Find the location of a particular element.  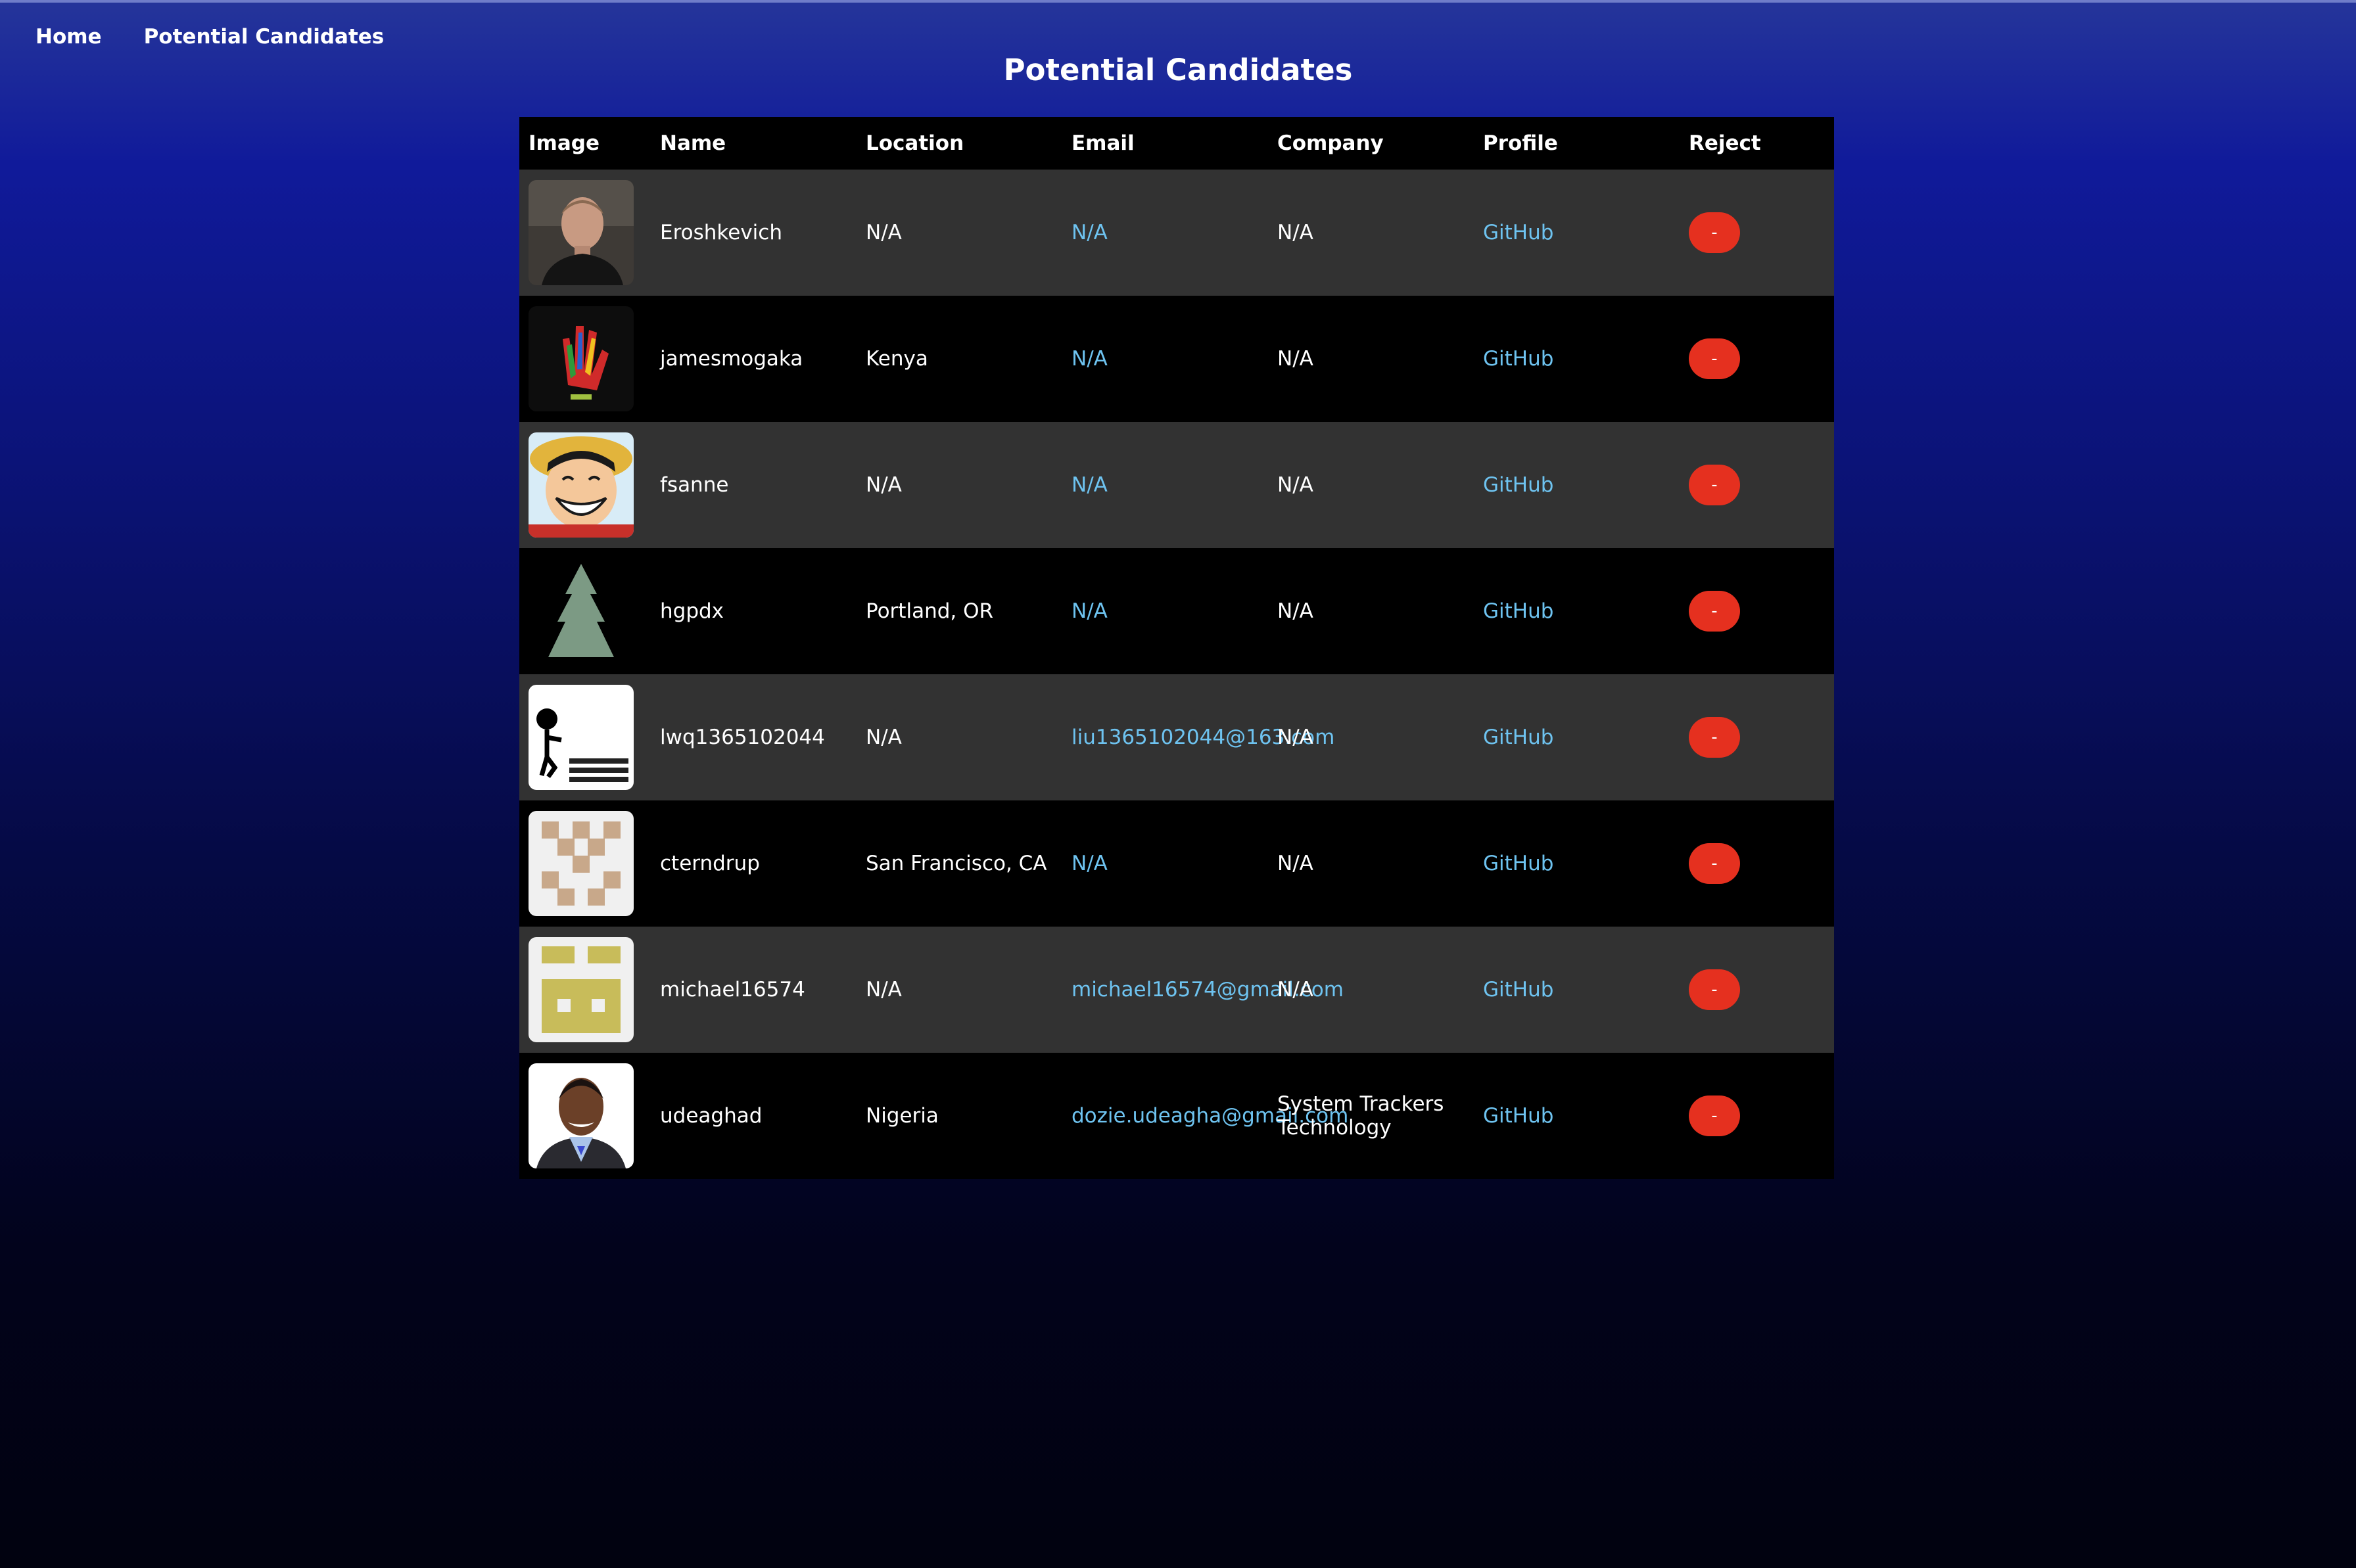

location-cell: Nigeria is located at coordinates (902, 1116).